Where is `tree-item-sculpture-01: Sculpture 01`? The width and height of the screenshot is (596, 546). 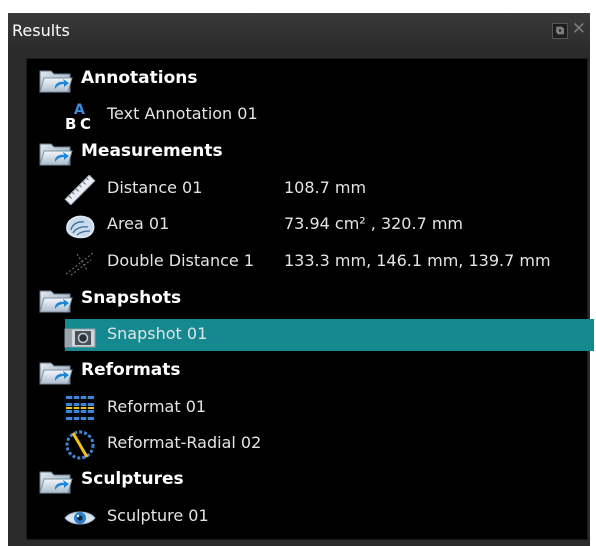
tree-item-sculpture-01: Sculpture 01 is located at coordinates (307, 517).